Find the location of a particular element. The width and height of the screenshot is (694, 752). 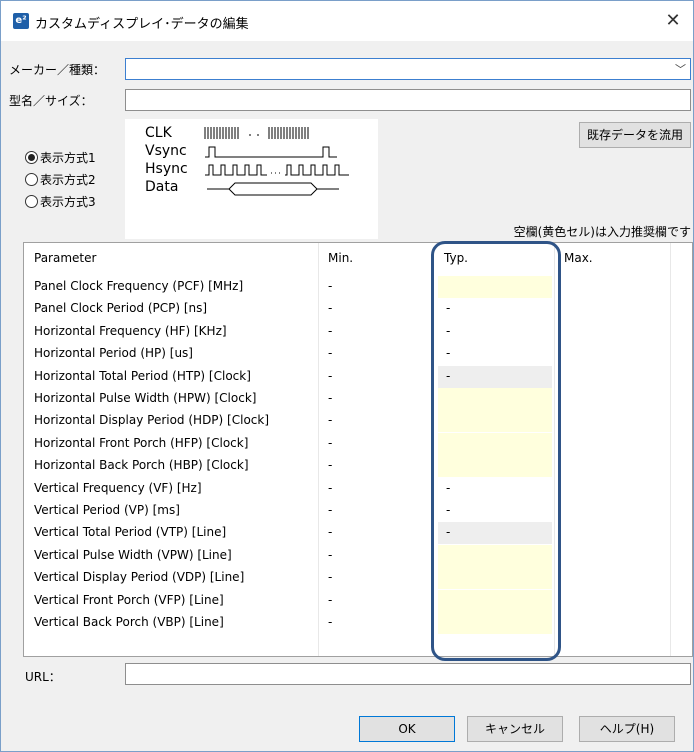

title-bar: e² カスタムディスプレイ･データの編集 ✕ is located at coordinates (347, 21).